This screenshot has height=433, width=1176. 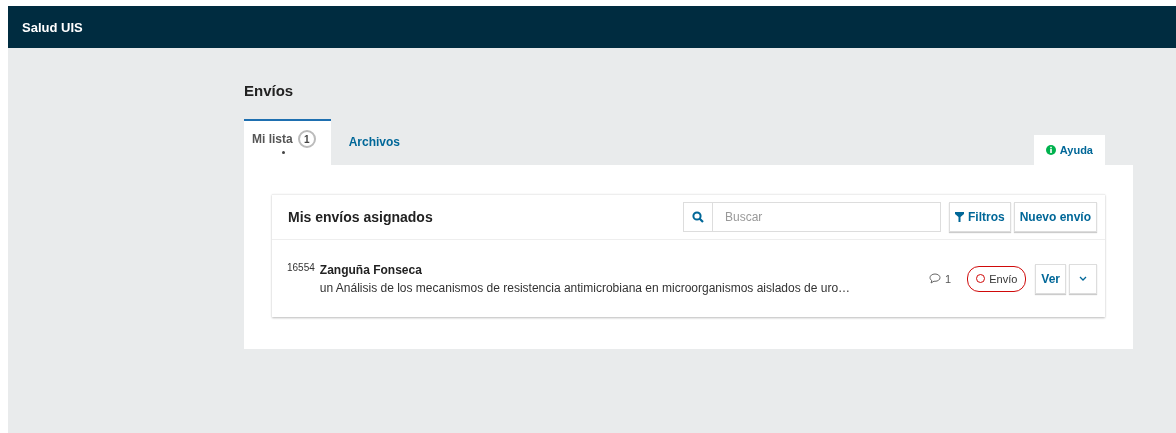 I want to click on tab: Archivos, so click(x=373, y=142).